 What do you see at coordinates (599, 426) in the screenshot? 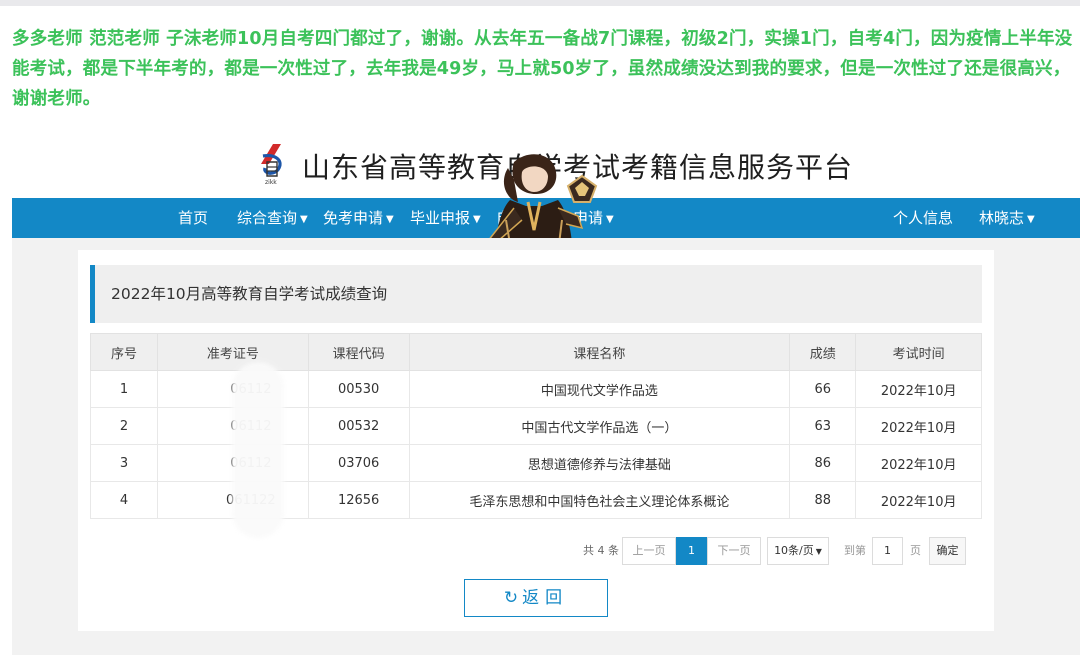
I see `cell-course-name: 中国古代文学作品选（一）` at bounding box center [599, 426].